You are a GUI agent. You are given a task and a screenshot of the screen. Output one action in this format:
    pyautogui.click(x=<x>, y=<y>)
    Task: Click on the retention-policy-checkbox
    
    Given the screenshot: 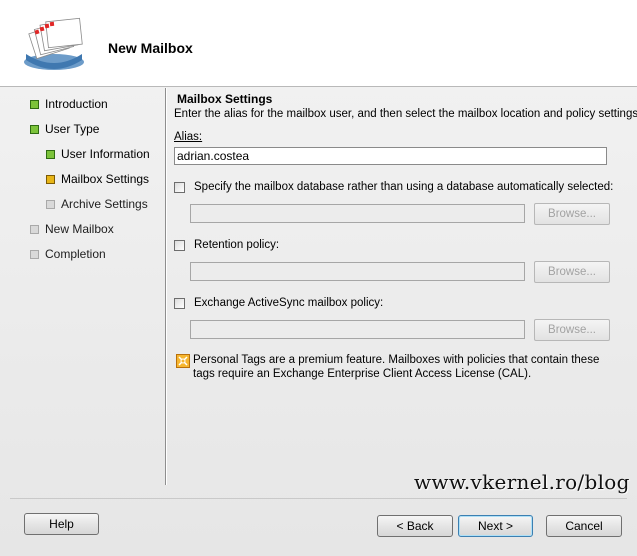 What is the action you would take?
    pyautogui.click(x=179, y=245)
    